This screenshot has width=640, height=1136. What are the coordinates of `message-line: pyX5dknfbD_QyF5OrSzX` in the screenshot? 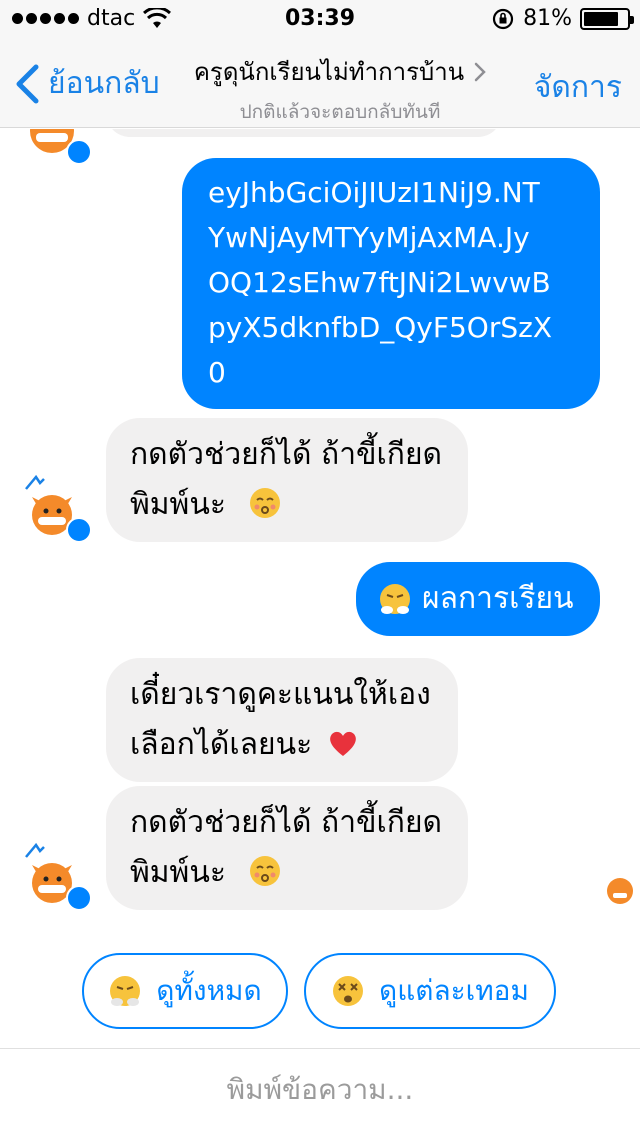 It's located at (380, 327).